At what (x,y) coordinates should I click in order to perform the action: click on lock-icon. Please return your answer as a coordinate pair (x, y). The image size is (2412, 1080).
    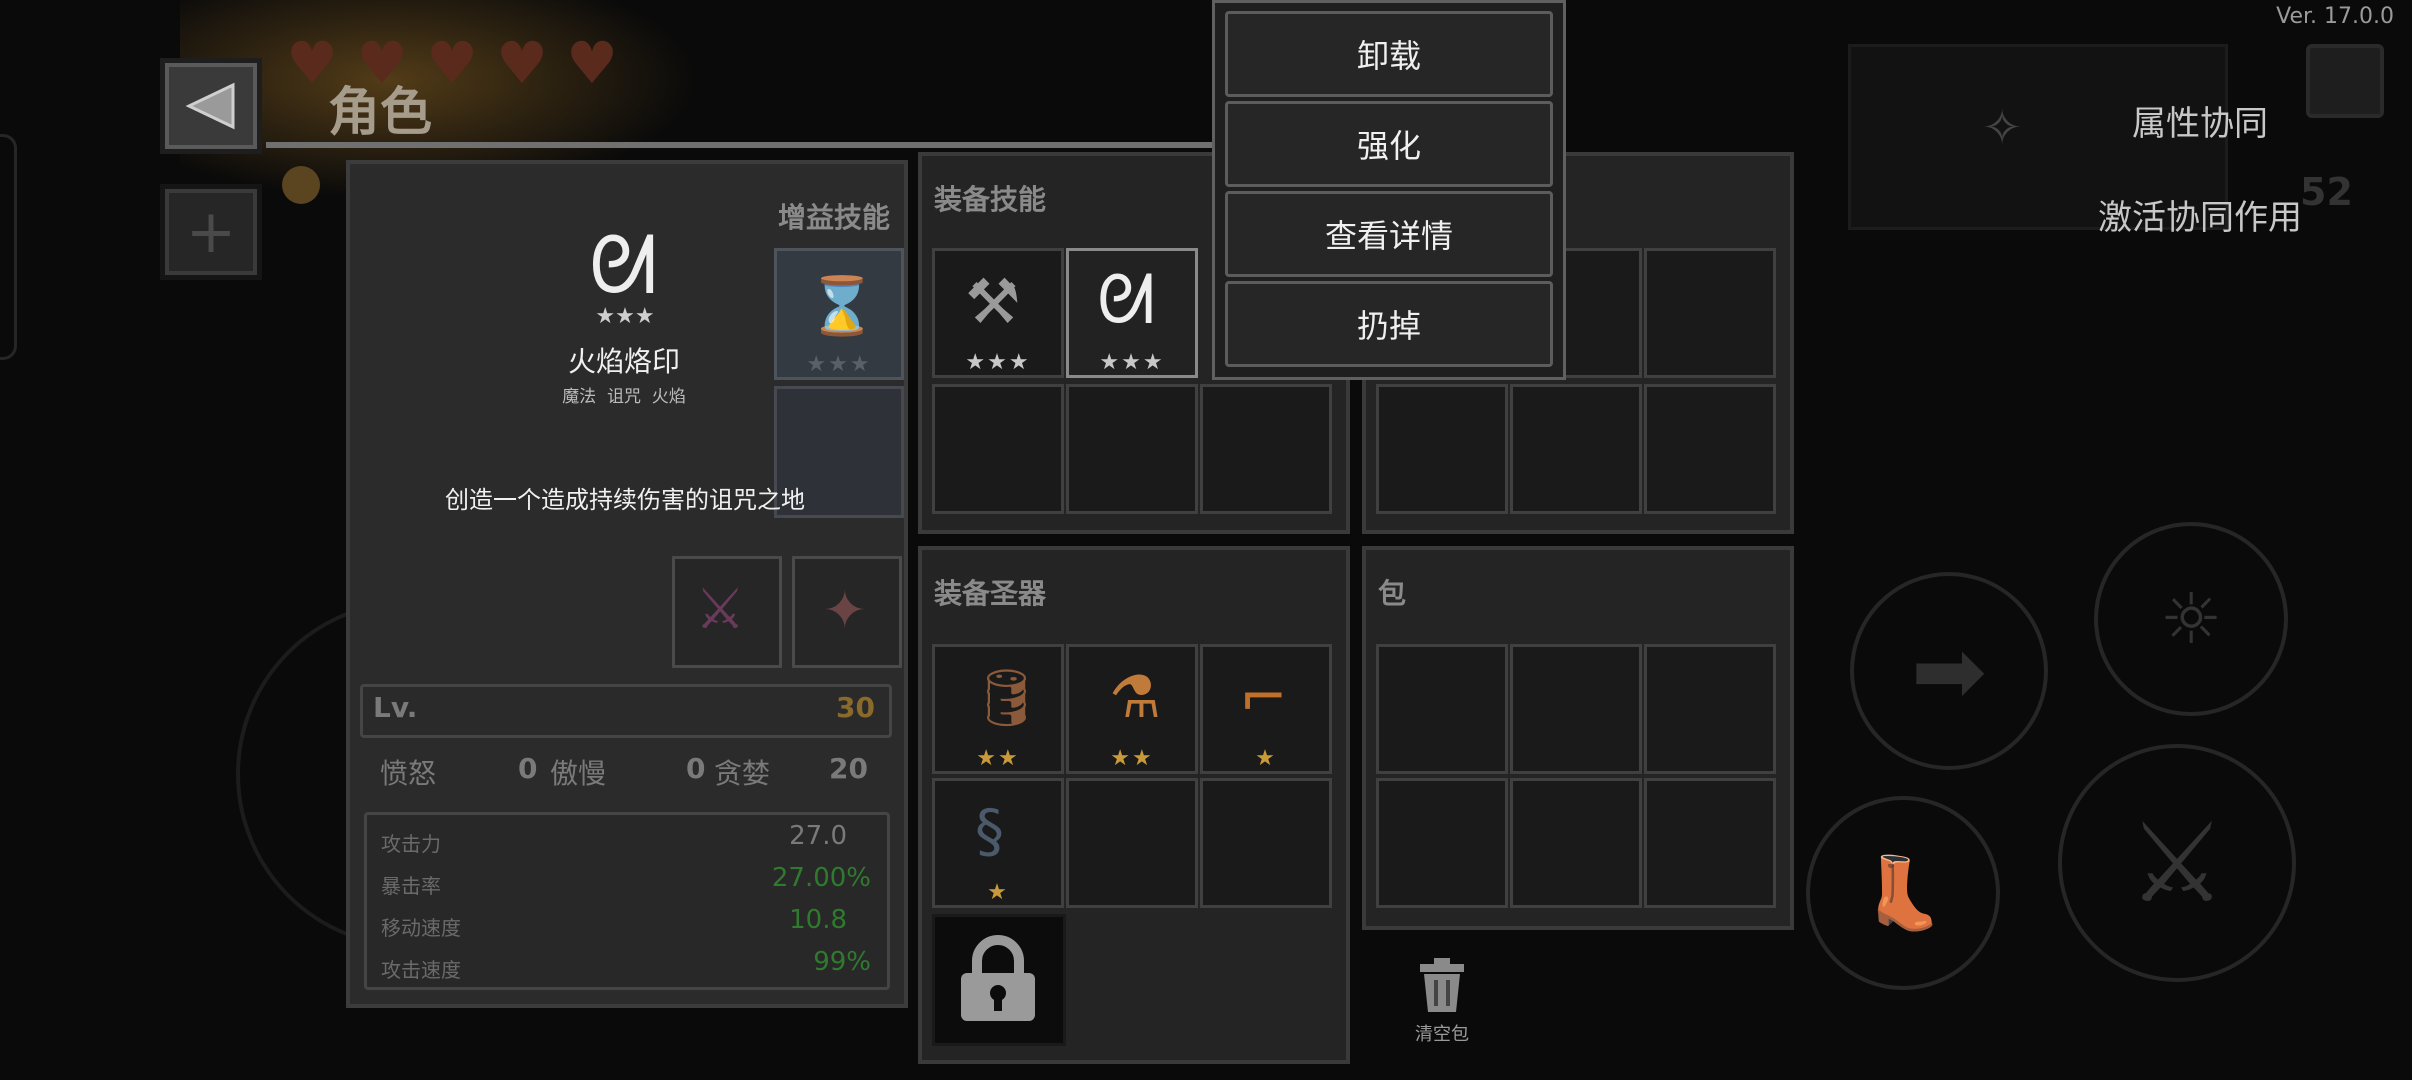
    Looking at the image, I should click on (998, 978).